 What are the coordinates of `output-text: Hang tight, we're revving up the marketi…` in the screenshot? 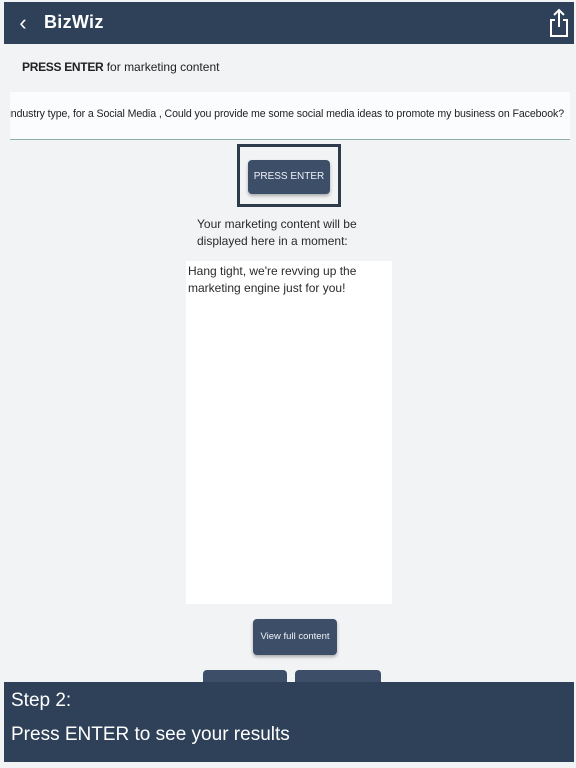 It's located at (272, 279).